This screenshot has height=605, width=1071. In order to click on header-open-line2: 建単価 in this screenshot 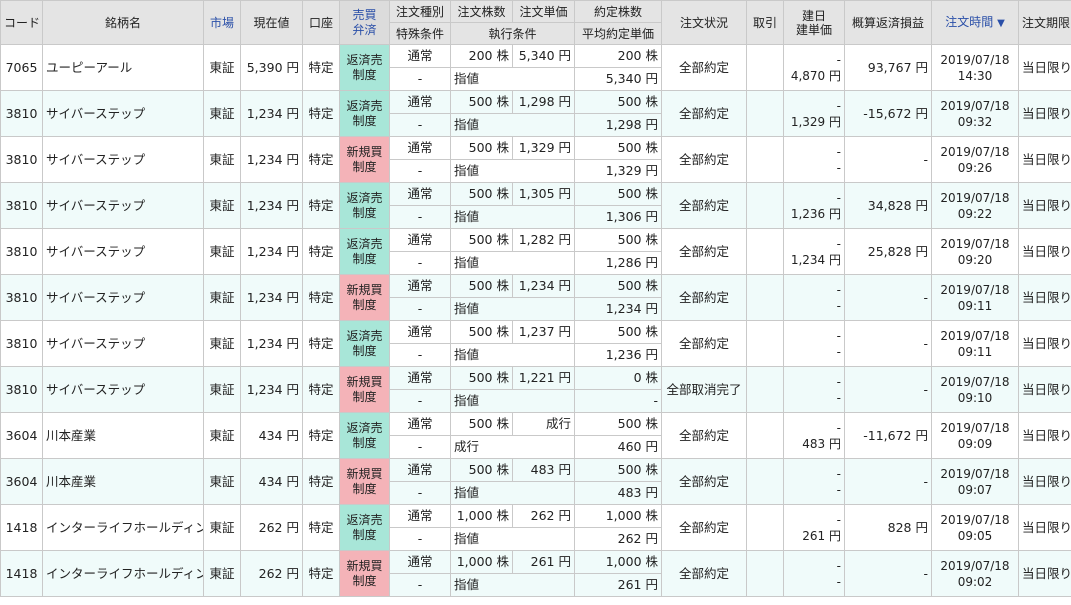, I will do `click(813, 29)`.